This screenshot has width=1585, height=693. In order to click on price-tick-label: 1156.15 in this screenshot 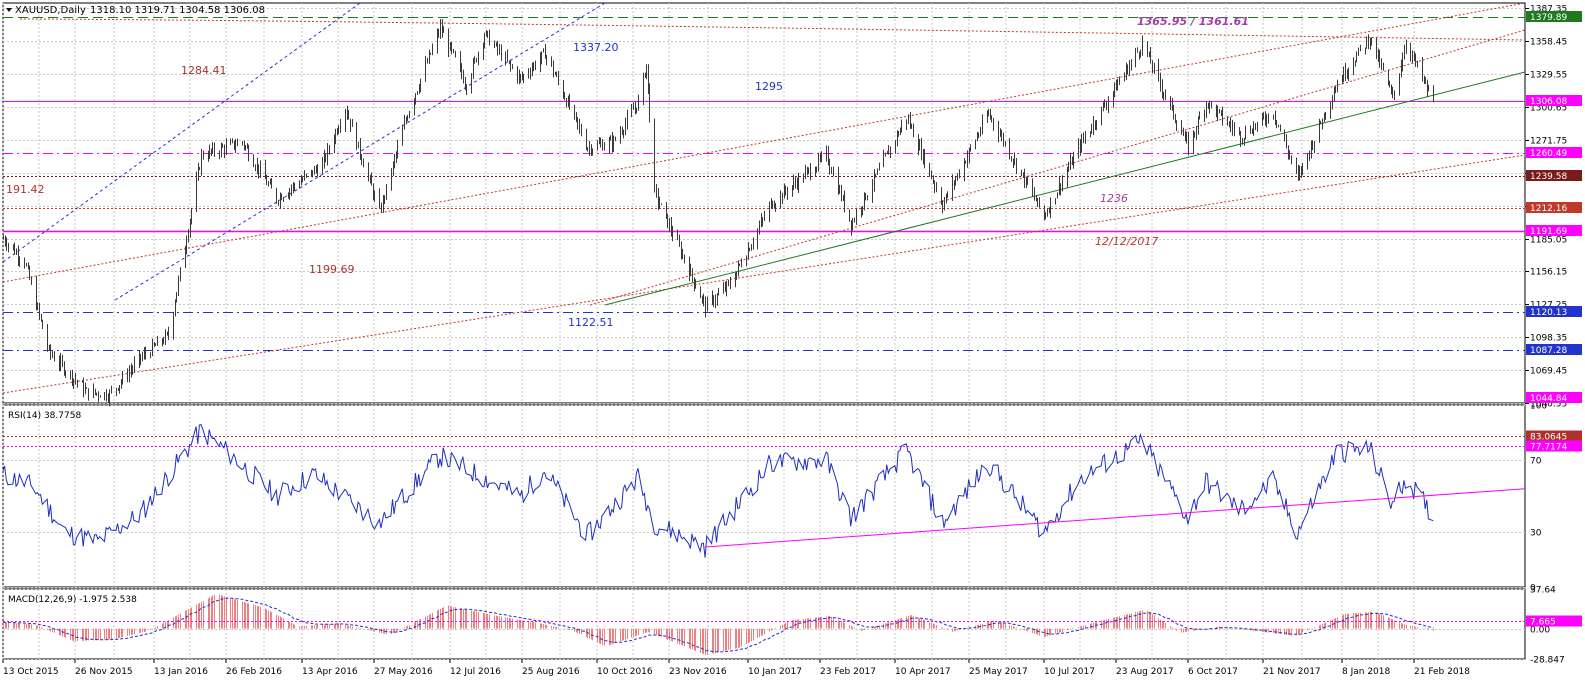, I will do `click(1548, 273)`.